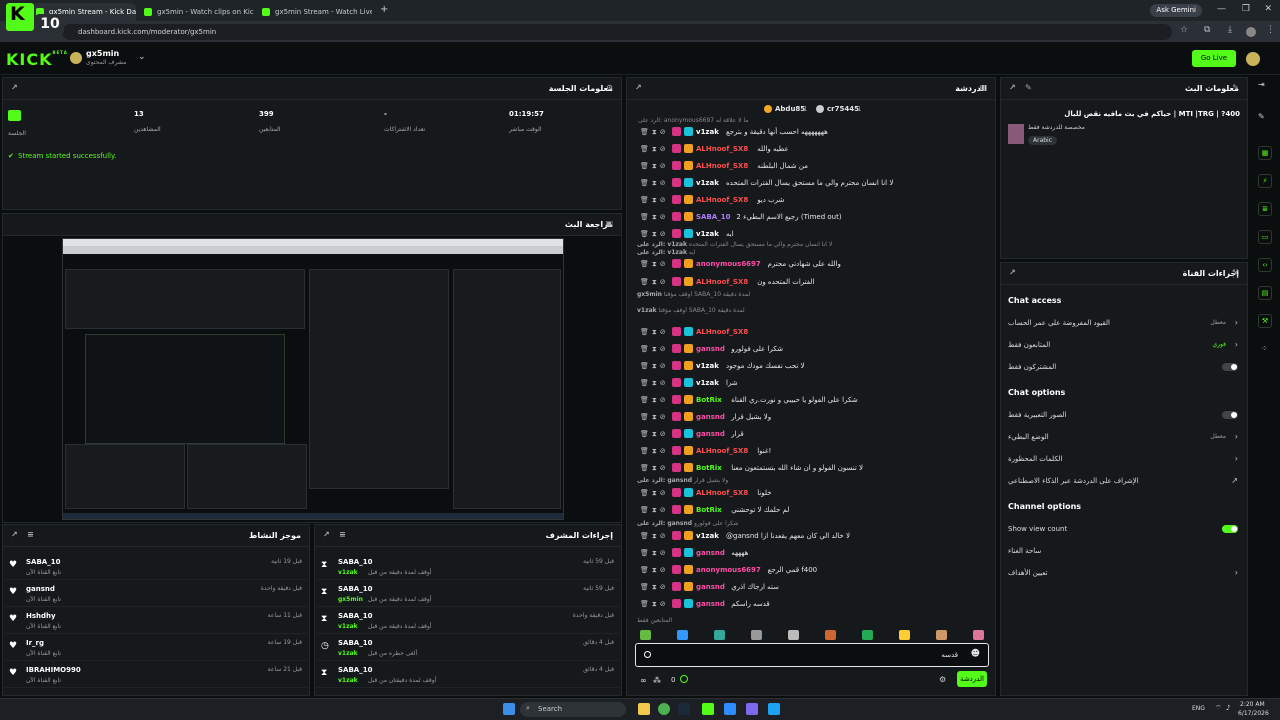 The image size is (1280, 720). I want to click on discord-icon, so click(752, 709).